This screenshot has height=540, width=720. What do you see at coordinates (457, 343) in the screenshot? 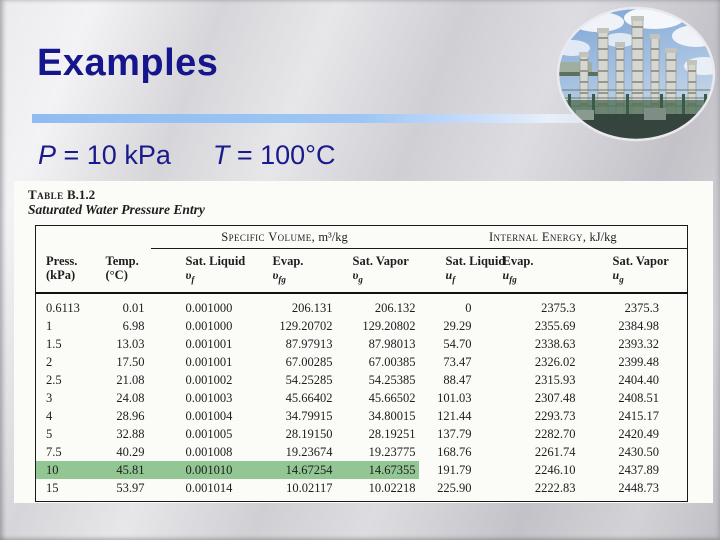
I see `table-cell: 54.70` at bounding box center [457, 343].